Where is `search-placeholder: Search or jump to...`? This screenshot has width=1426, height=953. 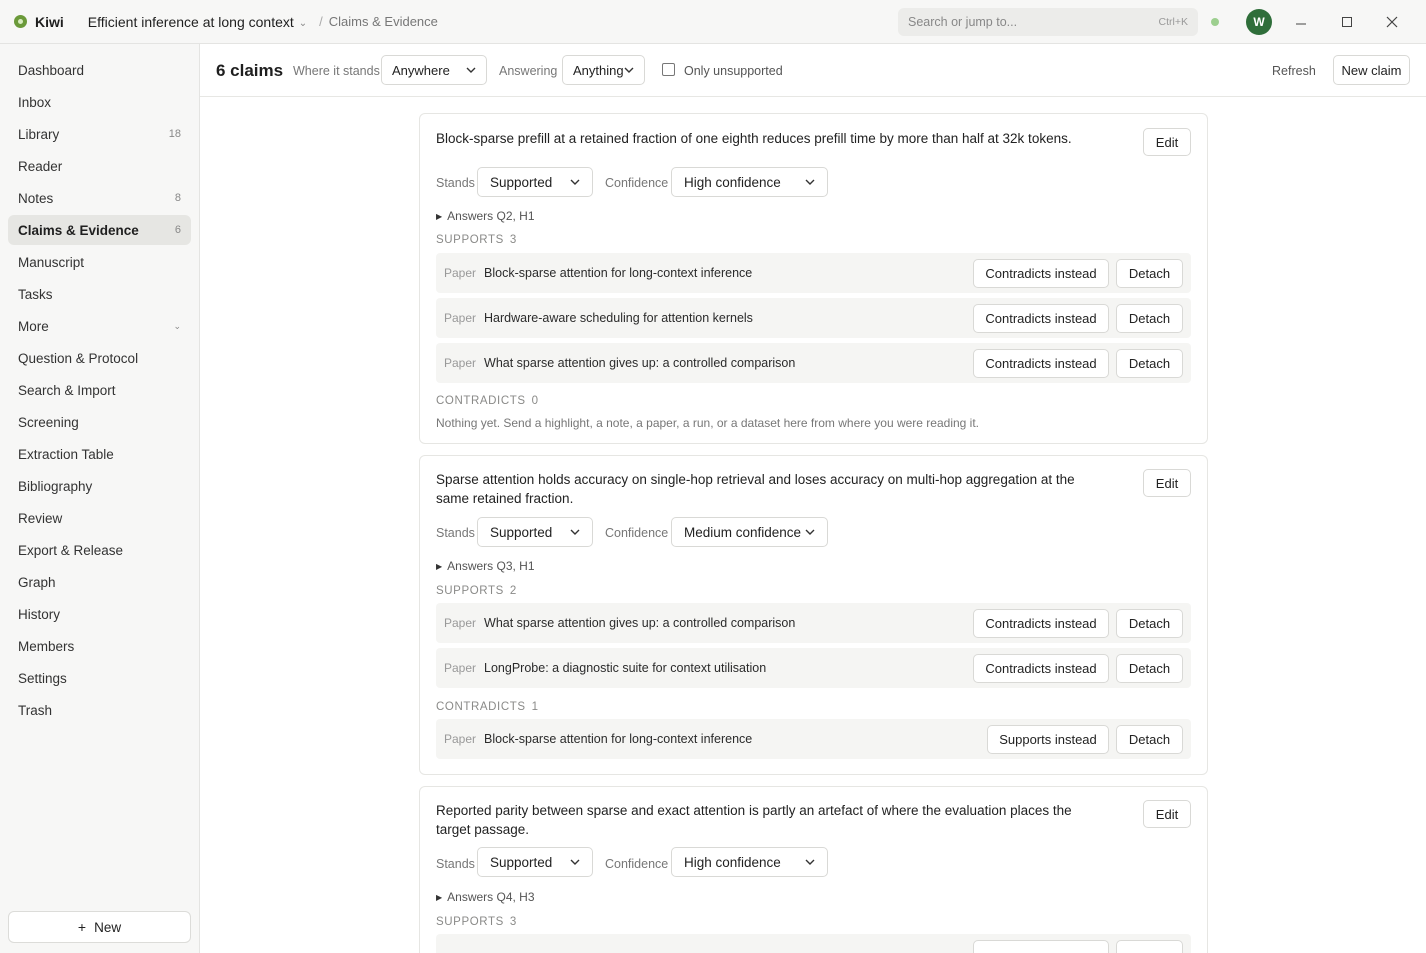
search-placeholder: Search or jump to... is located at coordinates (963, 22).